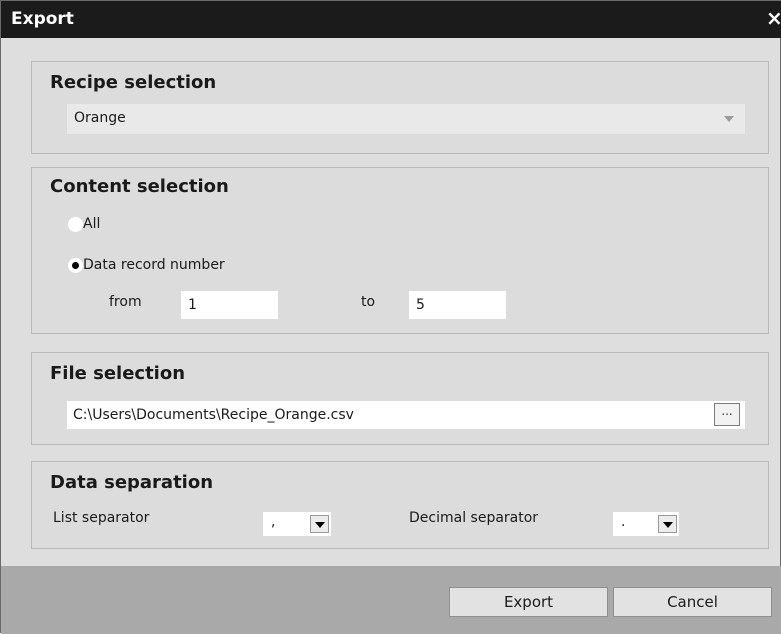 The image size is (781, 634). What do you see at coordinates (406, 415) in the screenshot?
I see `file-path-input: C:\Users\Documents\Recipe_Orange.csv` at bounding box center [406, 415].